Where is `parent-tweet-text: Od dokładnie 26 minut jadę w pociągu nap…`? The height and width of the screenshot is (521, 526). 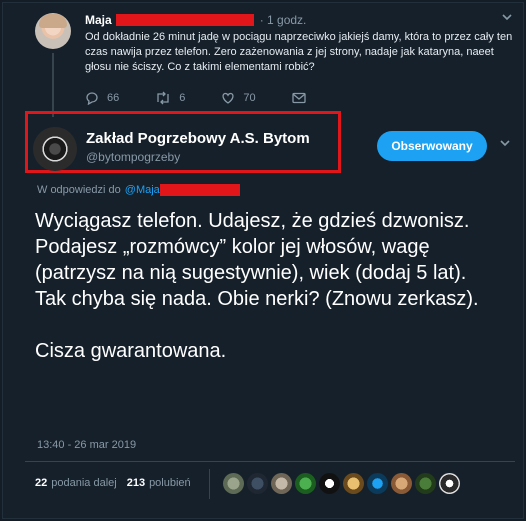 parent-tweet-text: Od dokładnie 26 minut jadę w pociągu nap… is located at coordinates (299, 52).